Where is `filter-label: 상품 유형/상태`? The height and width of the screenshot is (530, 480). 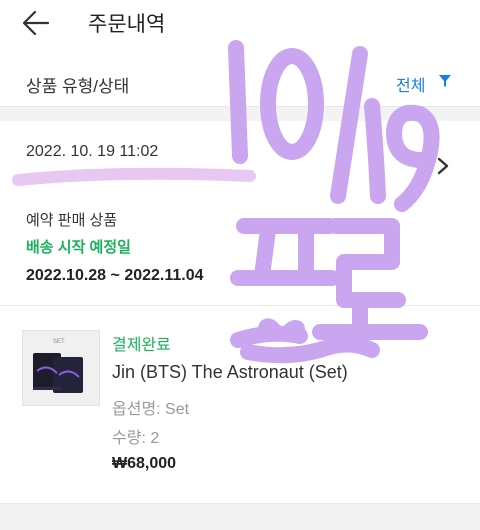
filter-label: 상품 유형/상태 is located at coordinates (78, 86).